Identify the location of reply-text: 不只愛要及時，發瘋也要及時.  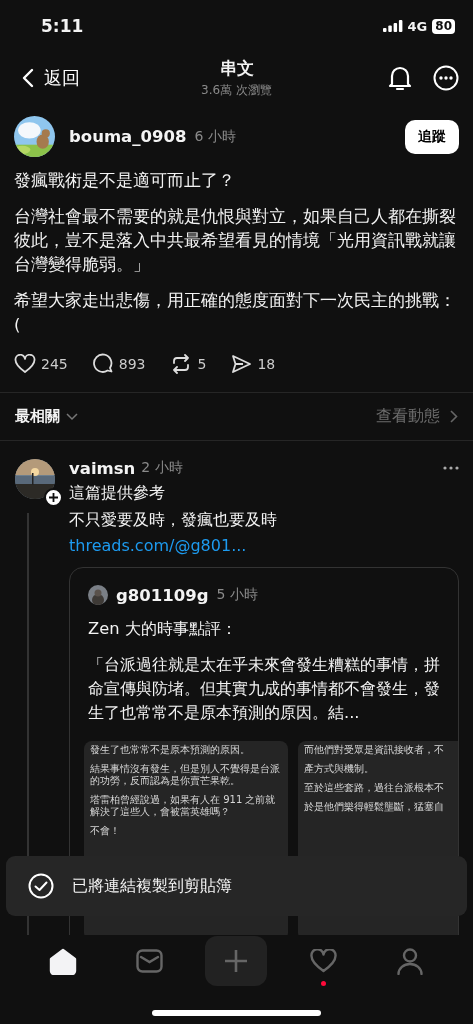
(173, 520).